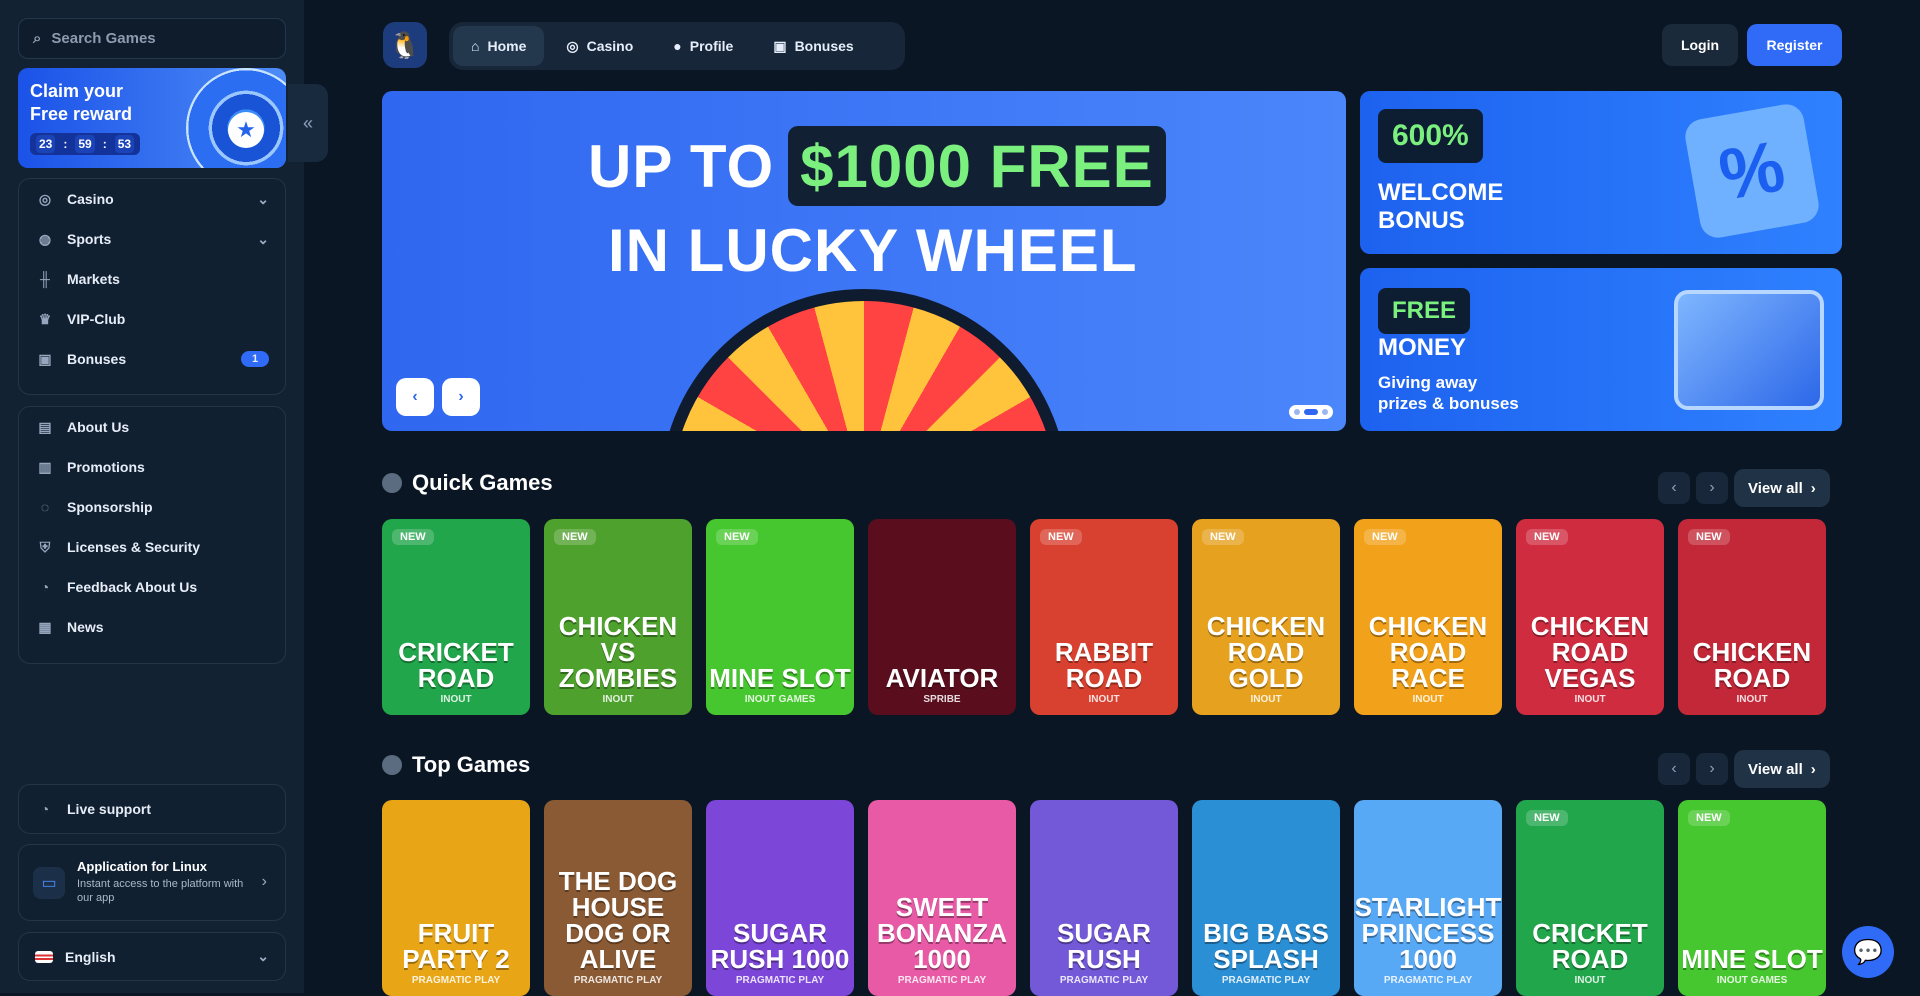 Image resolution: width=1920 pixels, height=996 pixels. What do you see at coordinates (45, 546) in the screenshot?
I see `shield-icon: ⛨` at bounding box center [45, 546].